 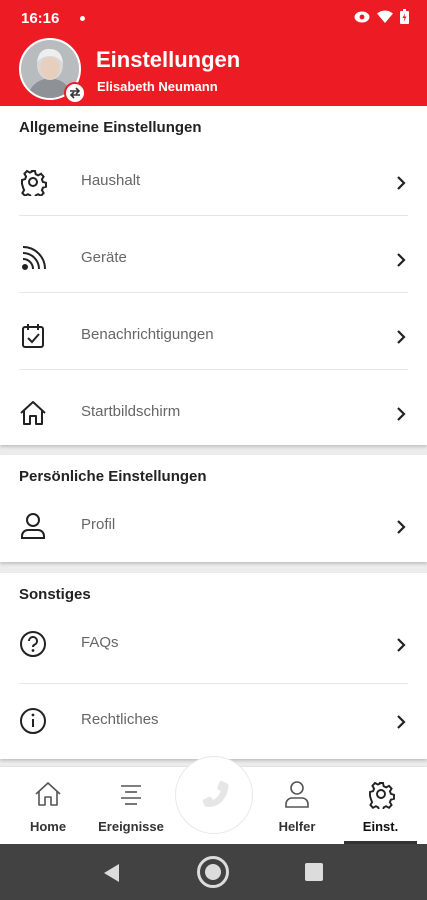 What do you see at coordinates (33, 644) in the screenshot?
I see `question-circle-icon` at bounding box center [33, 644].